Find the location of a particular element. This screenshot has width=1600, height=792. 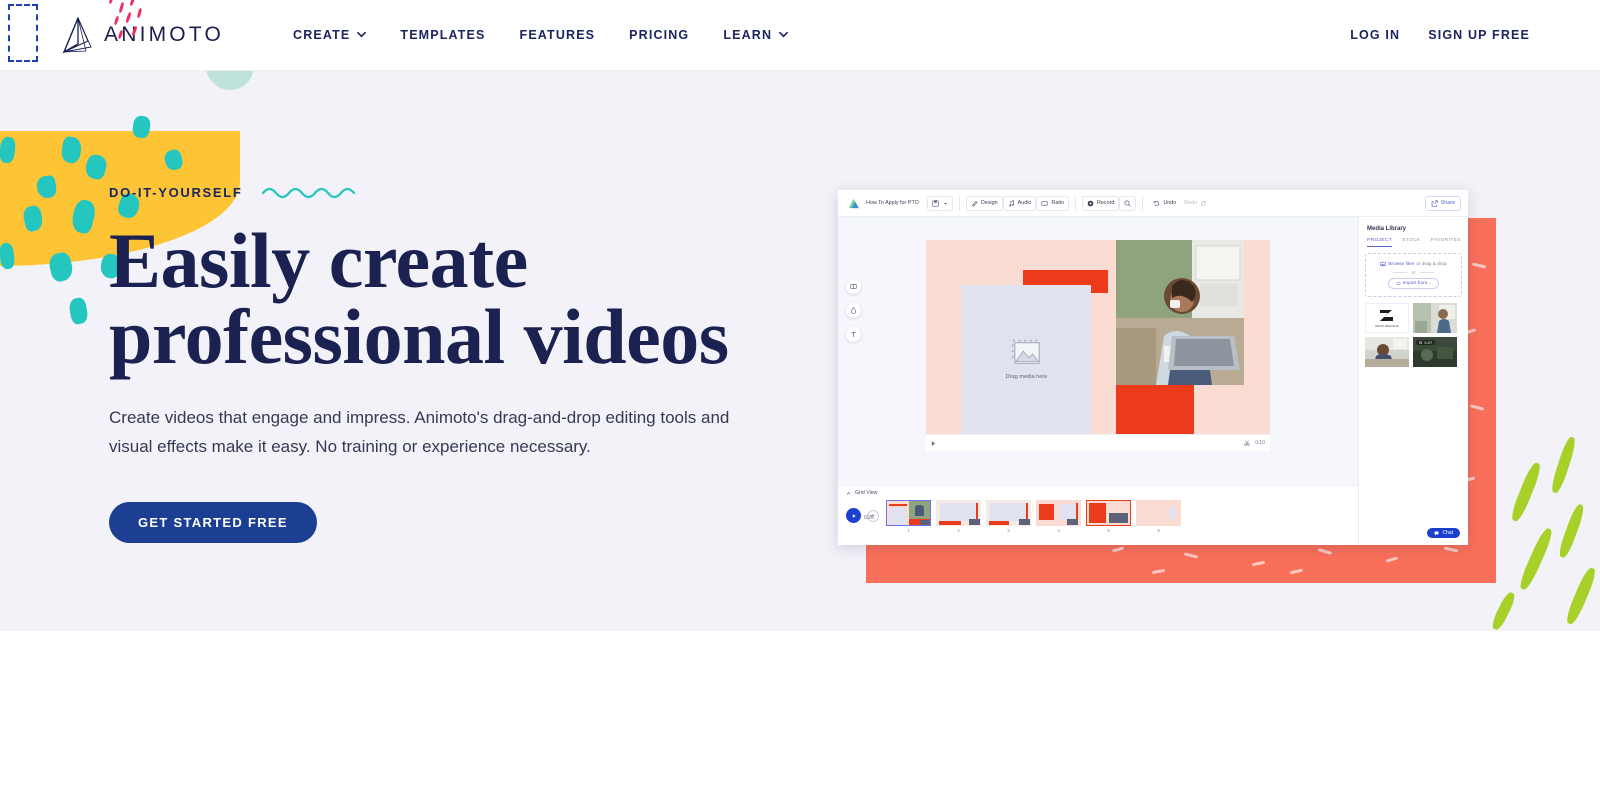

design-button-label: Design is located at coordinates (989, 203).